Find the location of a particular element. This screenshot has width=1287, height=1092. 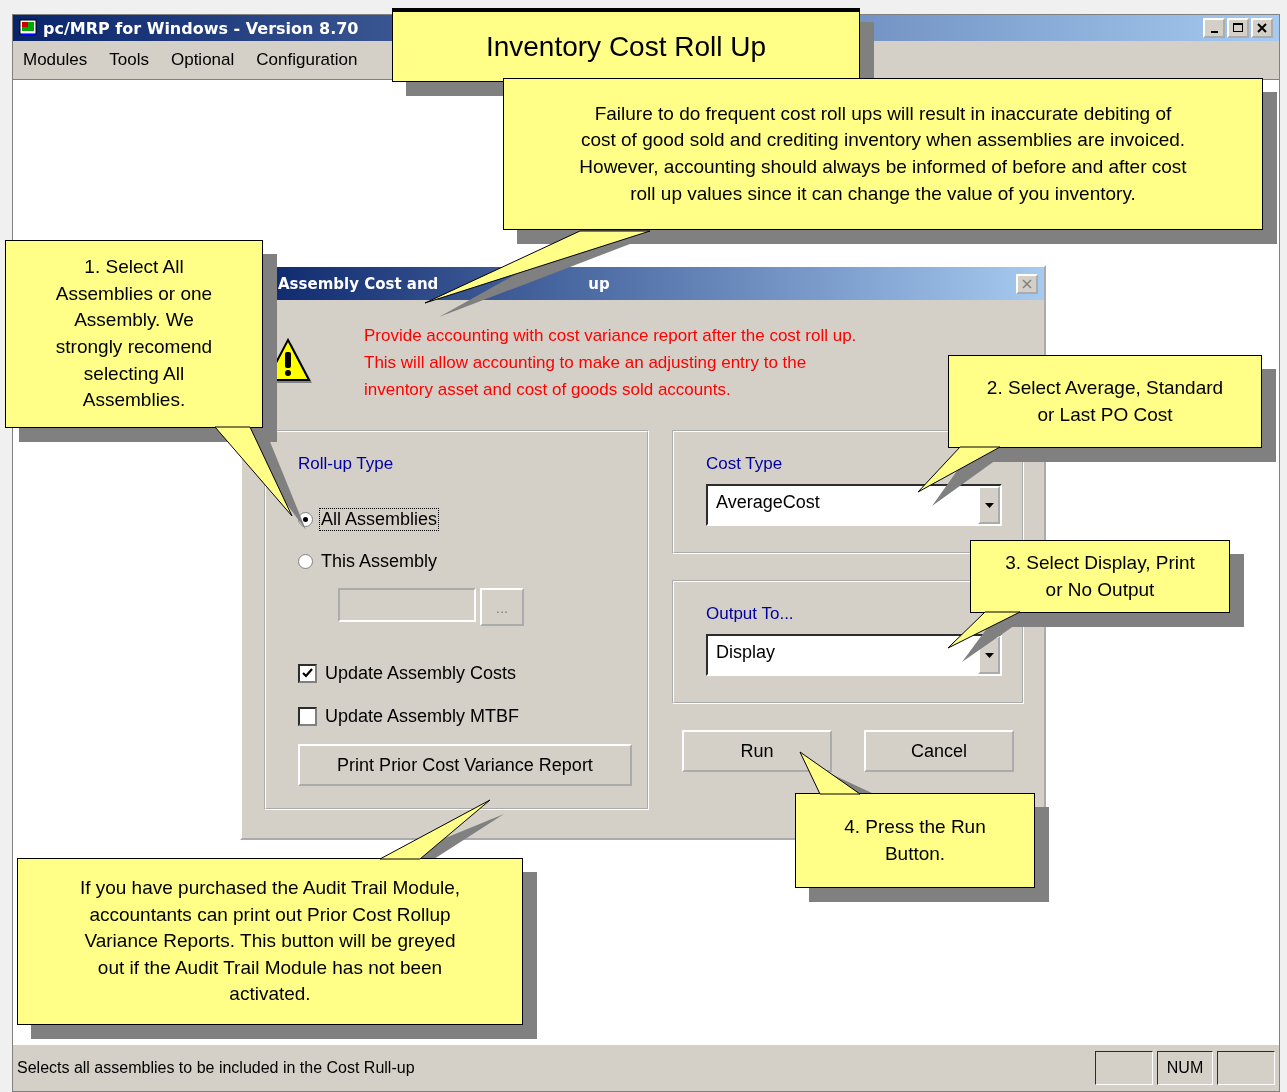

radio-button is located at coordinates (305, 561).